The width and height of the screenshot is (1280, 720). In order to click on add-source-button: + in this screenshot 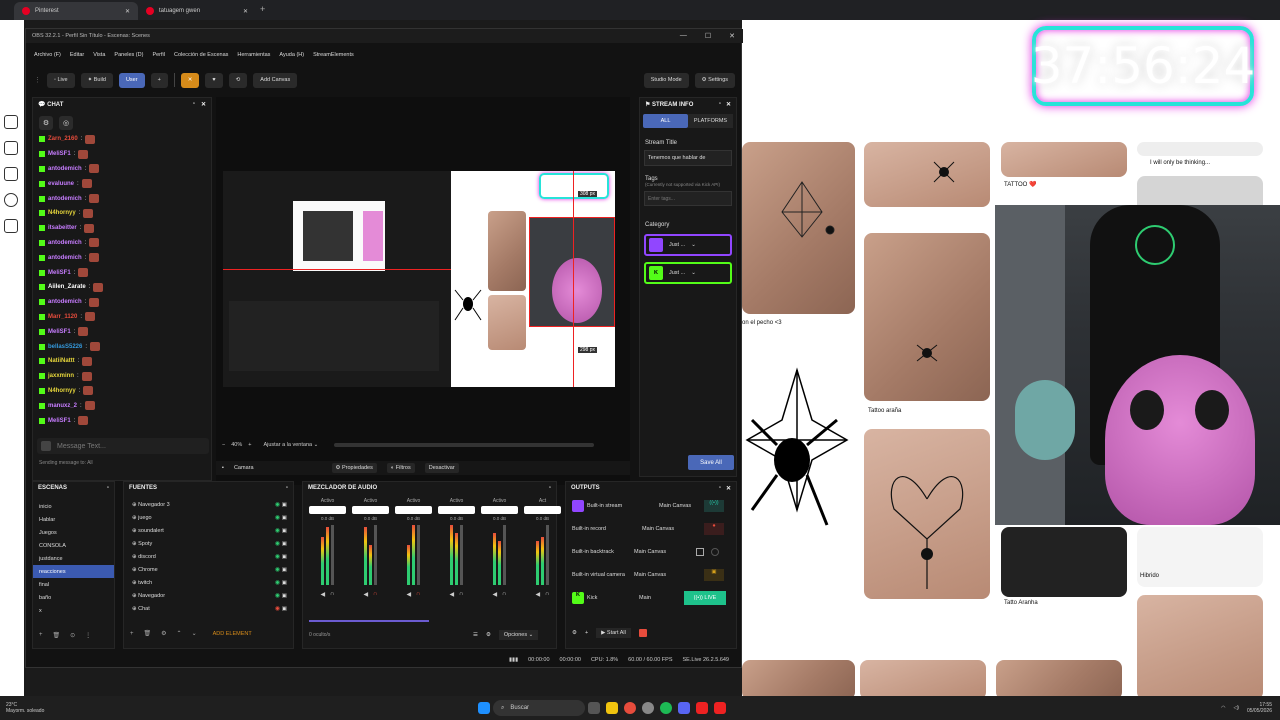, I will do `click(132, 634)`.